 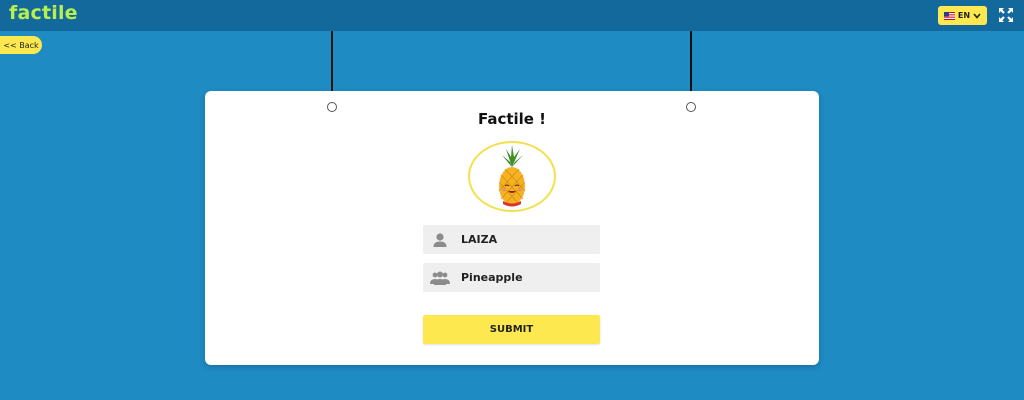 I want to click on player-name-field: LAIZA, so click(x=511, y=239).